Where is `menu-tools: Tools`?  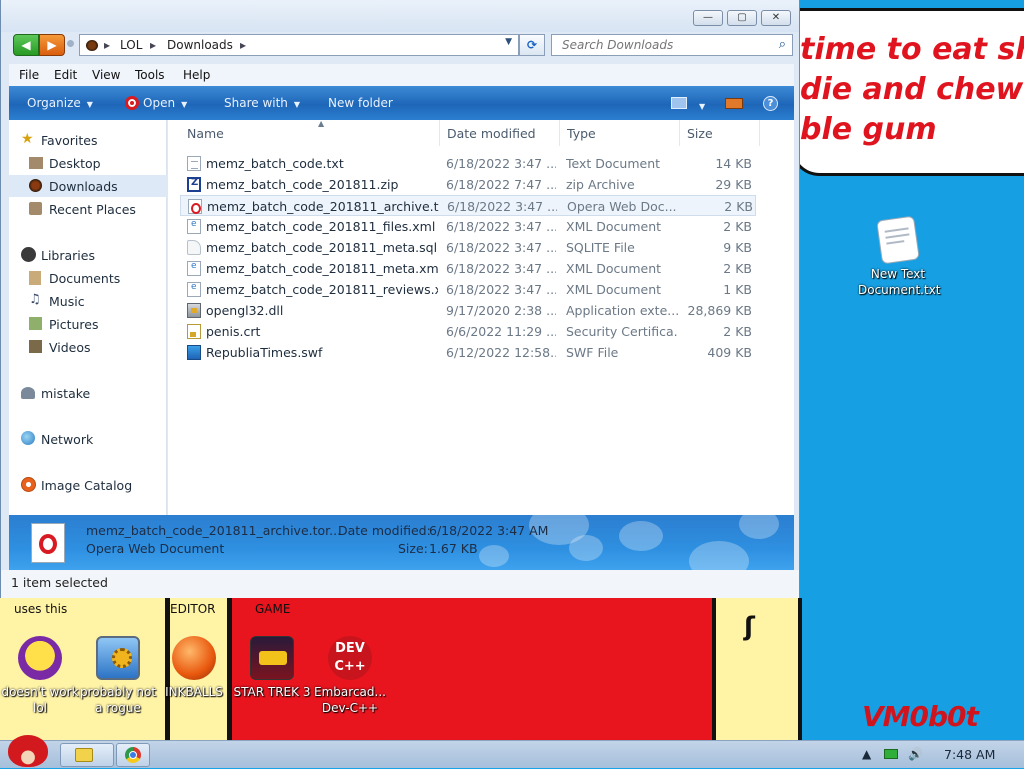 menu-tools: Tools is located at coordinates (150, 75).